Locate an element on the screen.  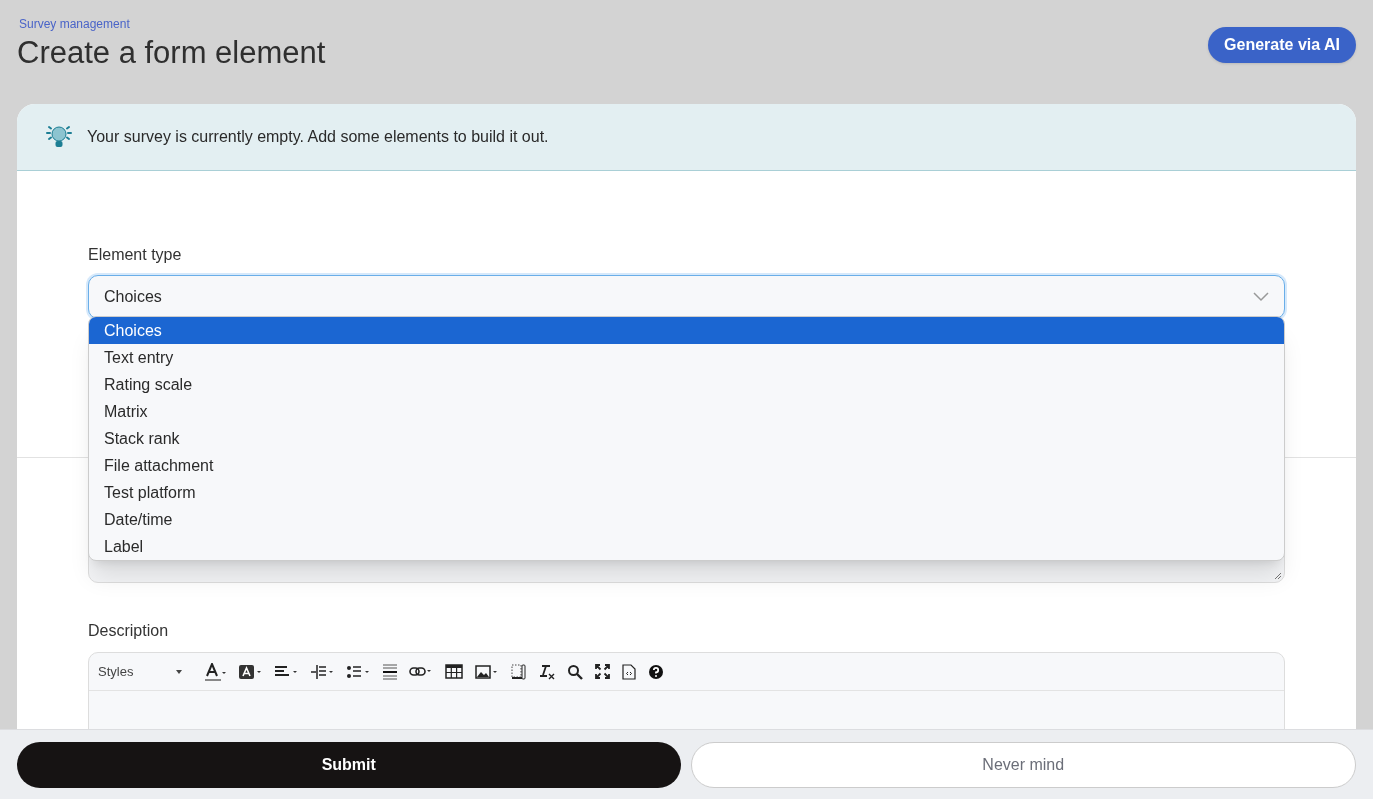
table-icon is located at coordinates (454, 671).